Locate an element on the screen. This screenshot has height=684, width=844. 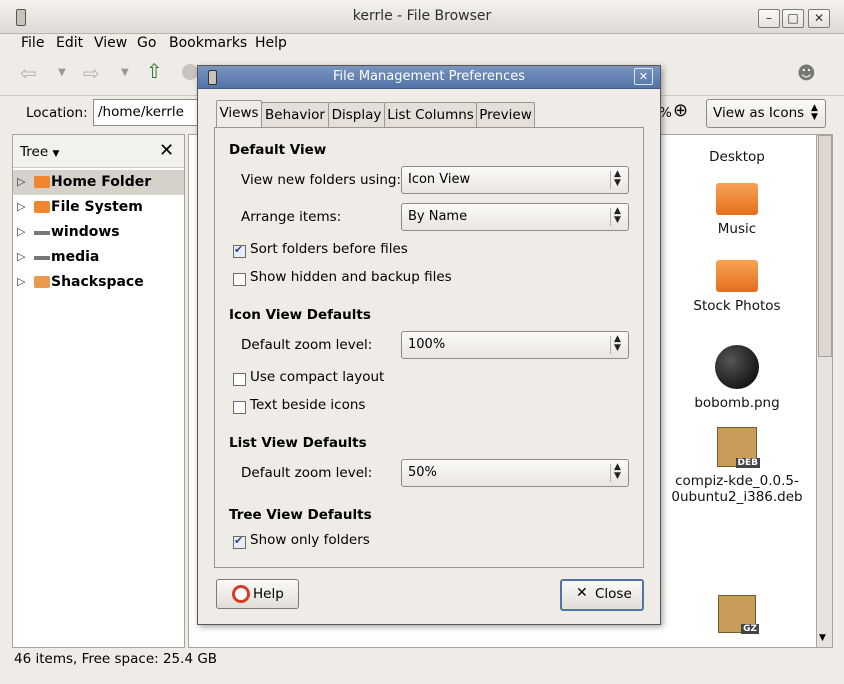
zoom-in-icon: ⊕ is located at coordinates (680, 110).